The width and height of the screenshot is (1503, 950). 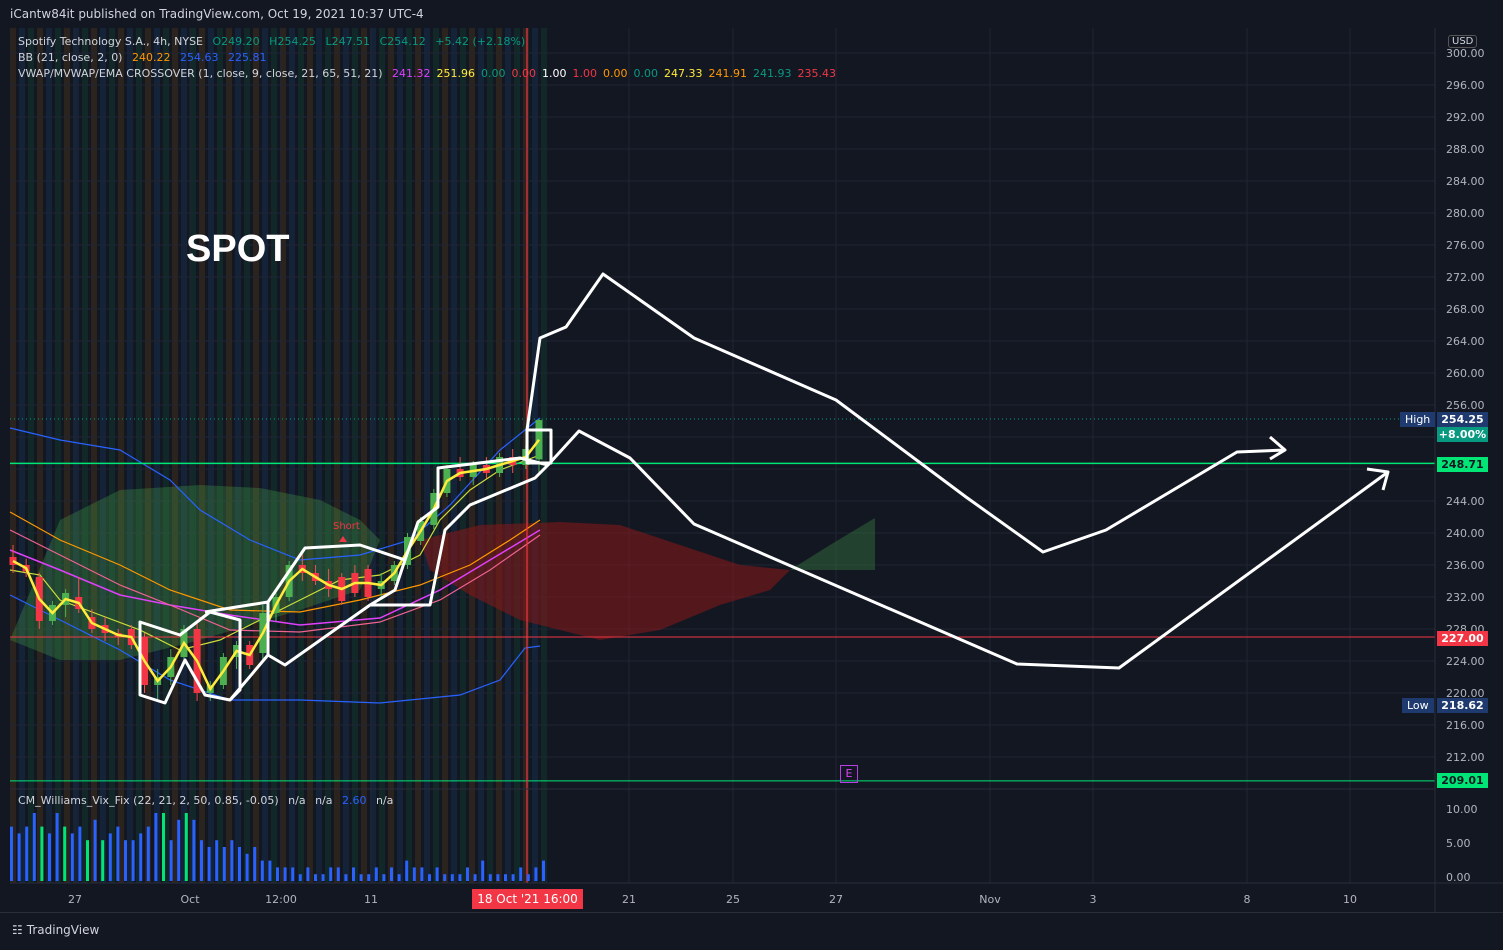 I want to click on legend-symbol: Spotify Technology S.A., 4h, NYSE, so click(x=111, y=41).